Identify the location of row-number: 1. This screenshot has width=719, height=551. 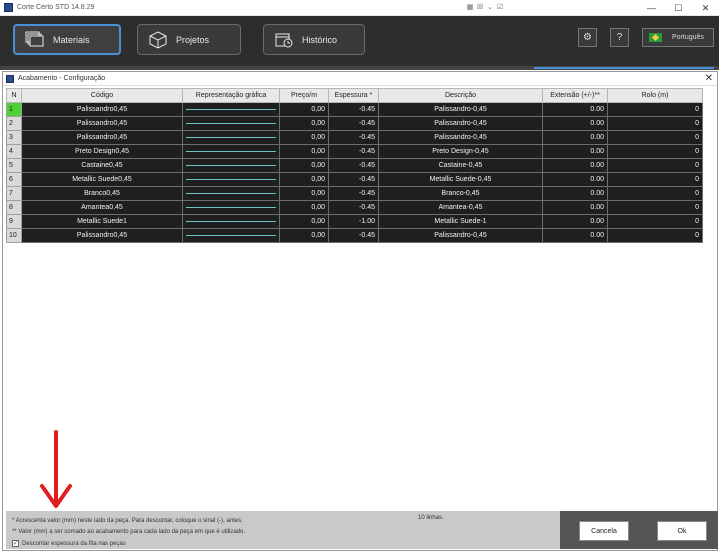
(14, 109).